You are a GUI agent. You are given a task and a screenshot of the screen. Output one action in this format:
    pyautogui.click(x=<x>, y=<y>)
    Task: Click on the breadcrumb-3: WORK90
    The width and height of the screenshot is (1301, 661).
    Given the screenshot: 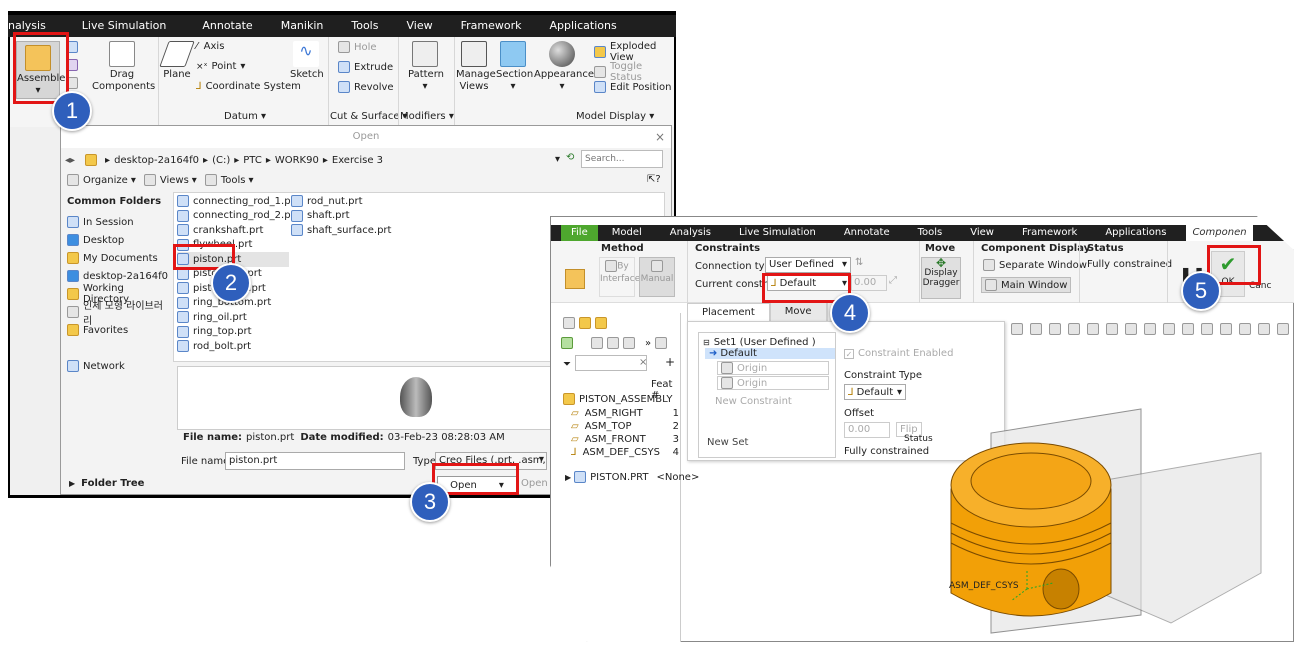 What is the action you would take?
    pyautogui.click(x=297, y=160)
    